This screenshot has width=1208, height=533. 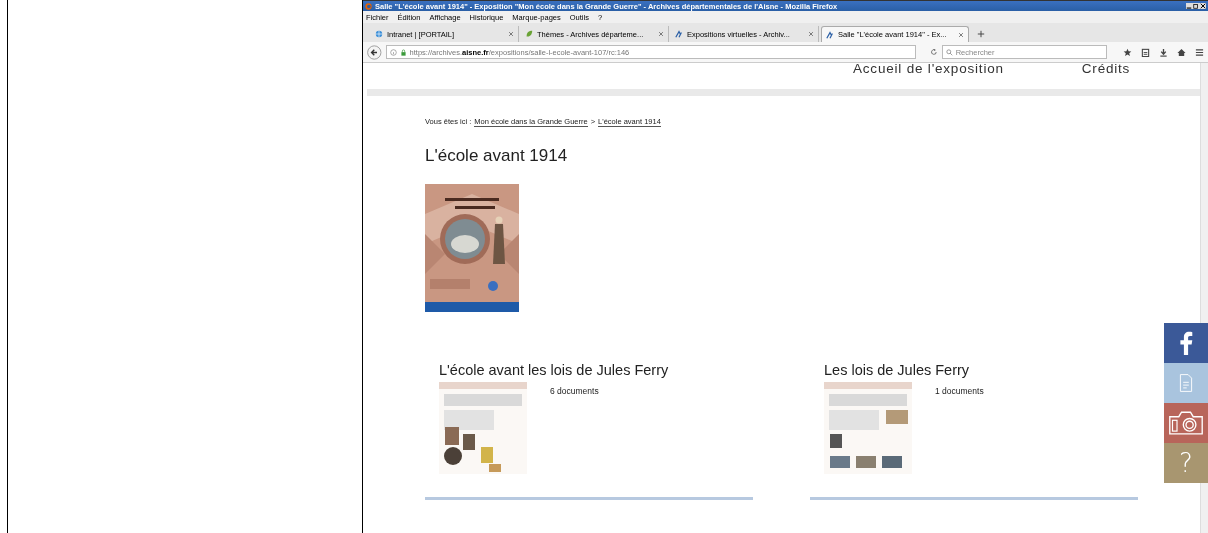 I want to click on browser-logo-icon, so click(x=368, y=6).